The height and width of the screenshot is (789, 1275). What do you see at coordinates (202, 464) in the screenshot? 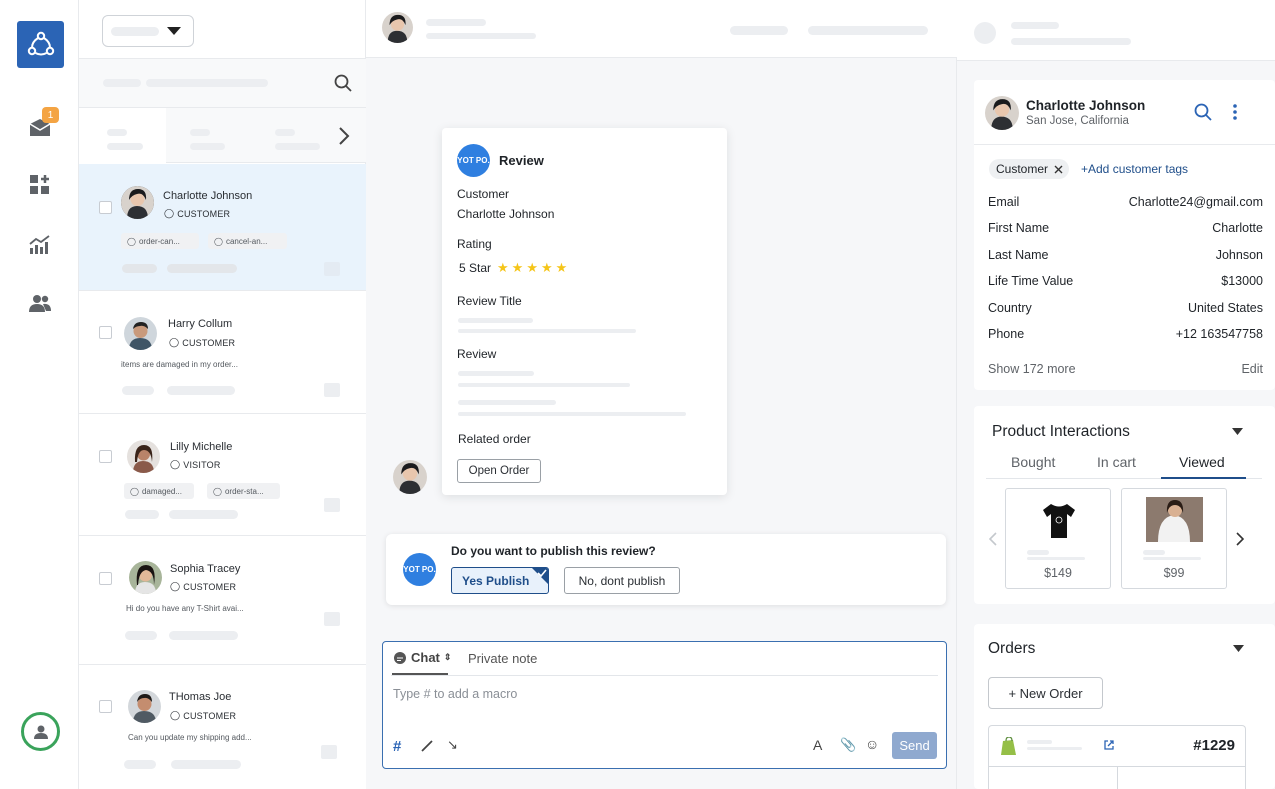
I see `contact-role-label: VISITOR` at bounding box center [202, 464].